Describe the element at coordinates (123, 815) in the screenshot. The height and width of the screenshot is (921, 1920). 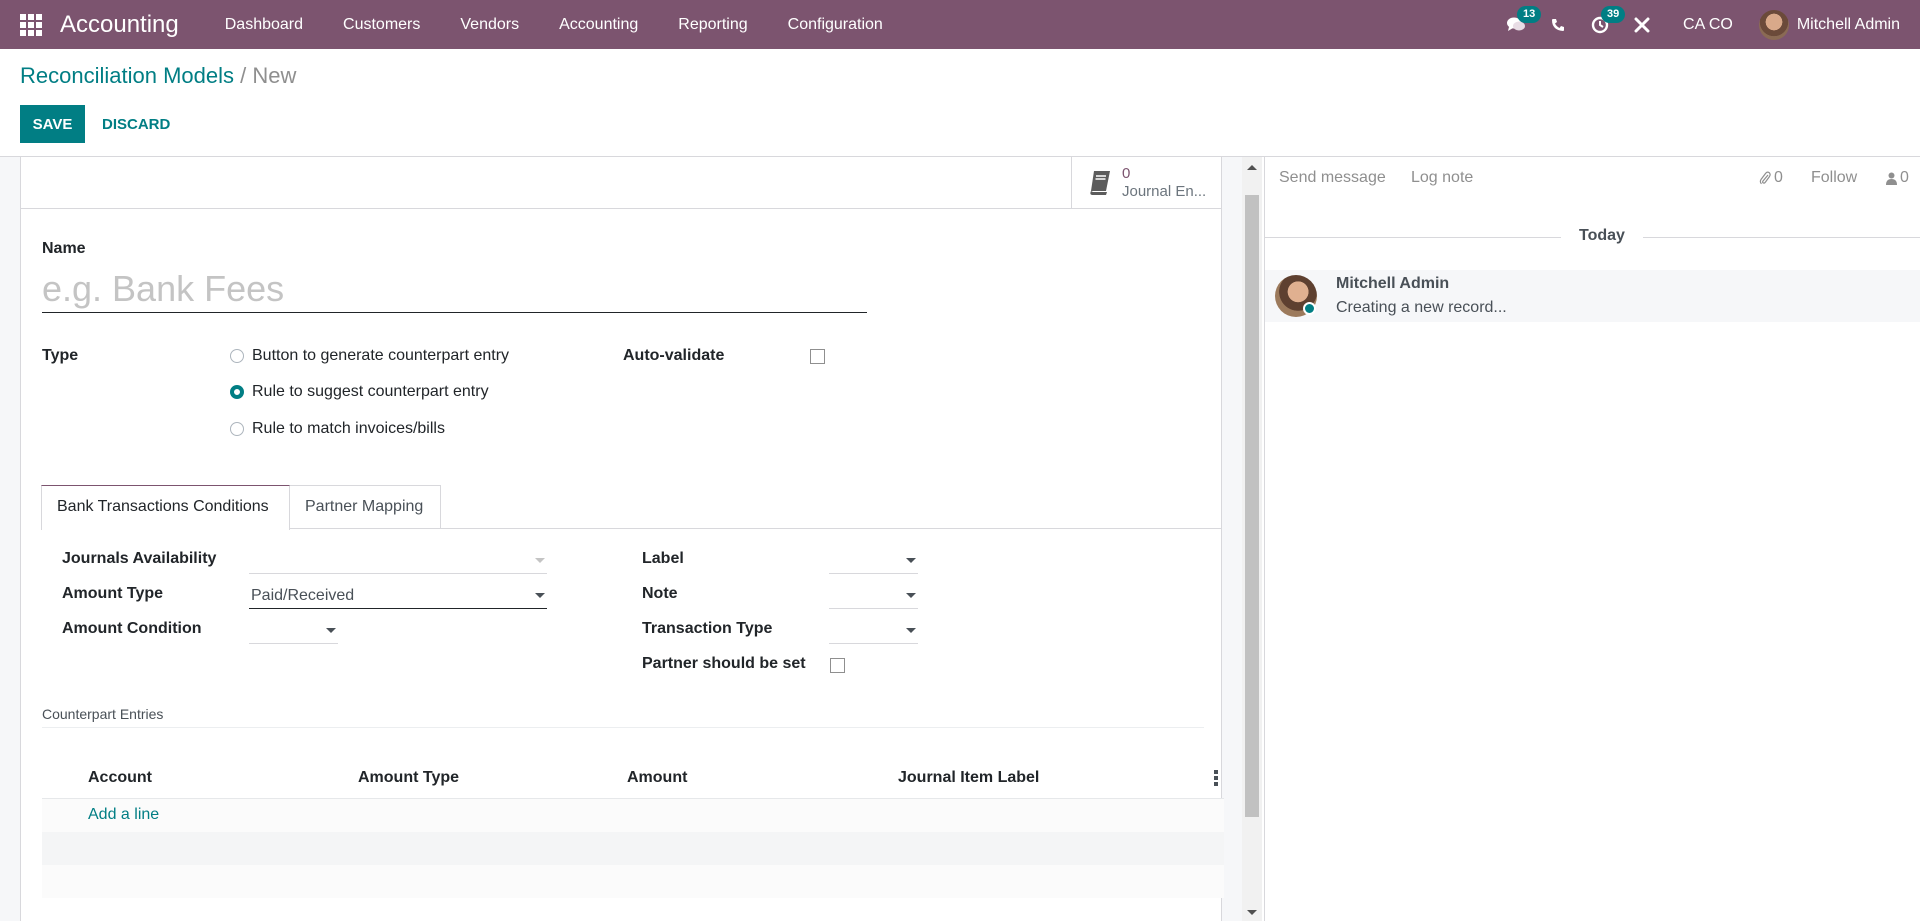
I see `add-a-line-link: Add a line` at that location.